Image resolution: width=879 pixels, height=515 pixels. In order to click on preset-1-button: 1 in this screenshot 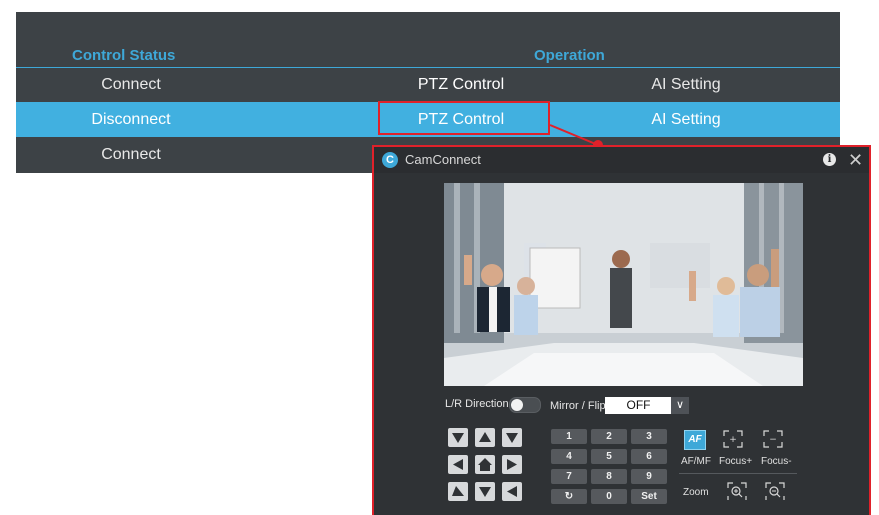, I will do `click(569, 436)`.